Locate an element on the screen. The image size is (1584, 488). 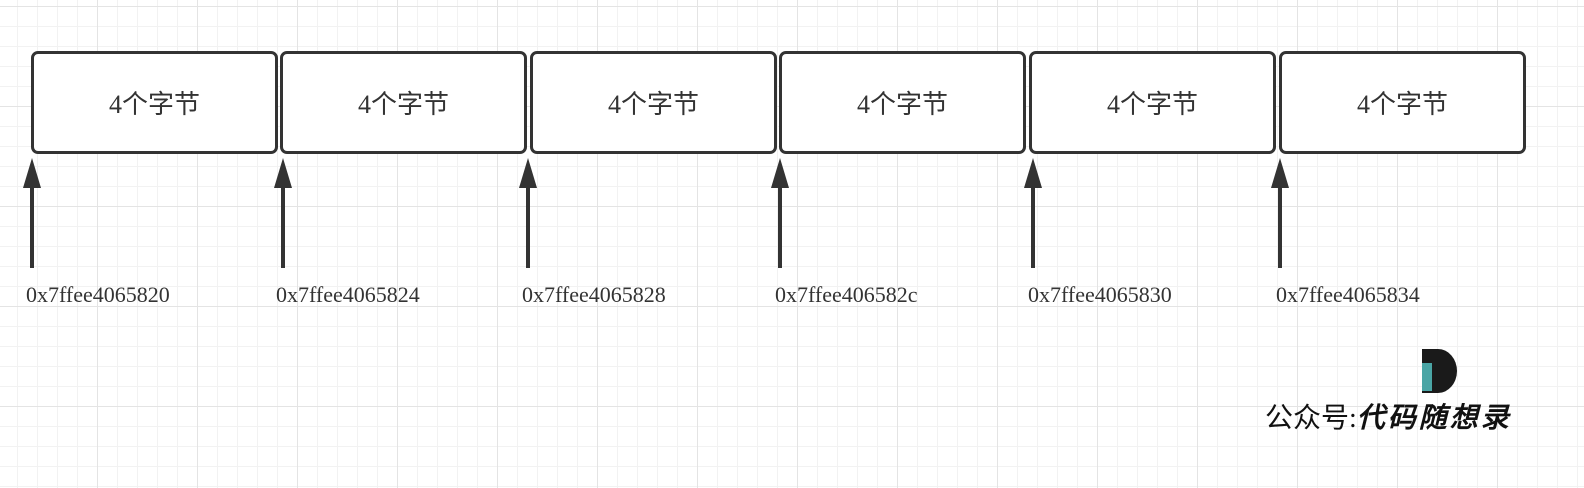
address-label-0: 0x7ffee4065820 is located at coordinates (98, 294).